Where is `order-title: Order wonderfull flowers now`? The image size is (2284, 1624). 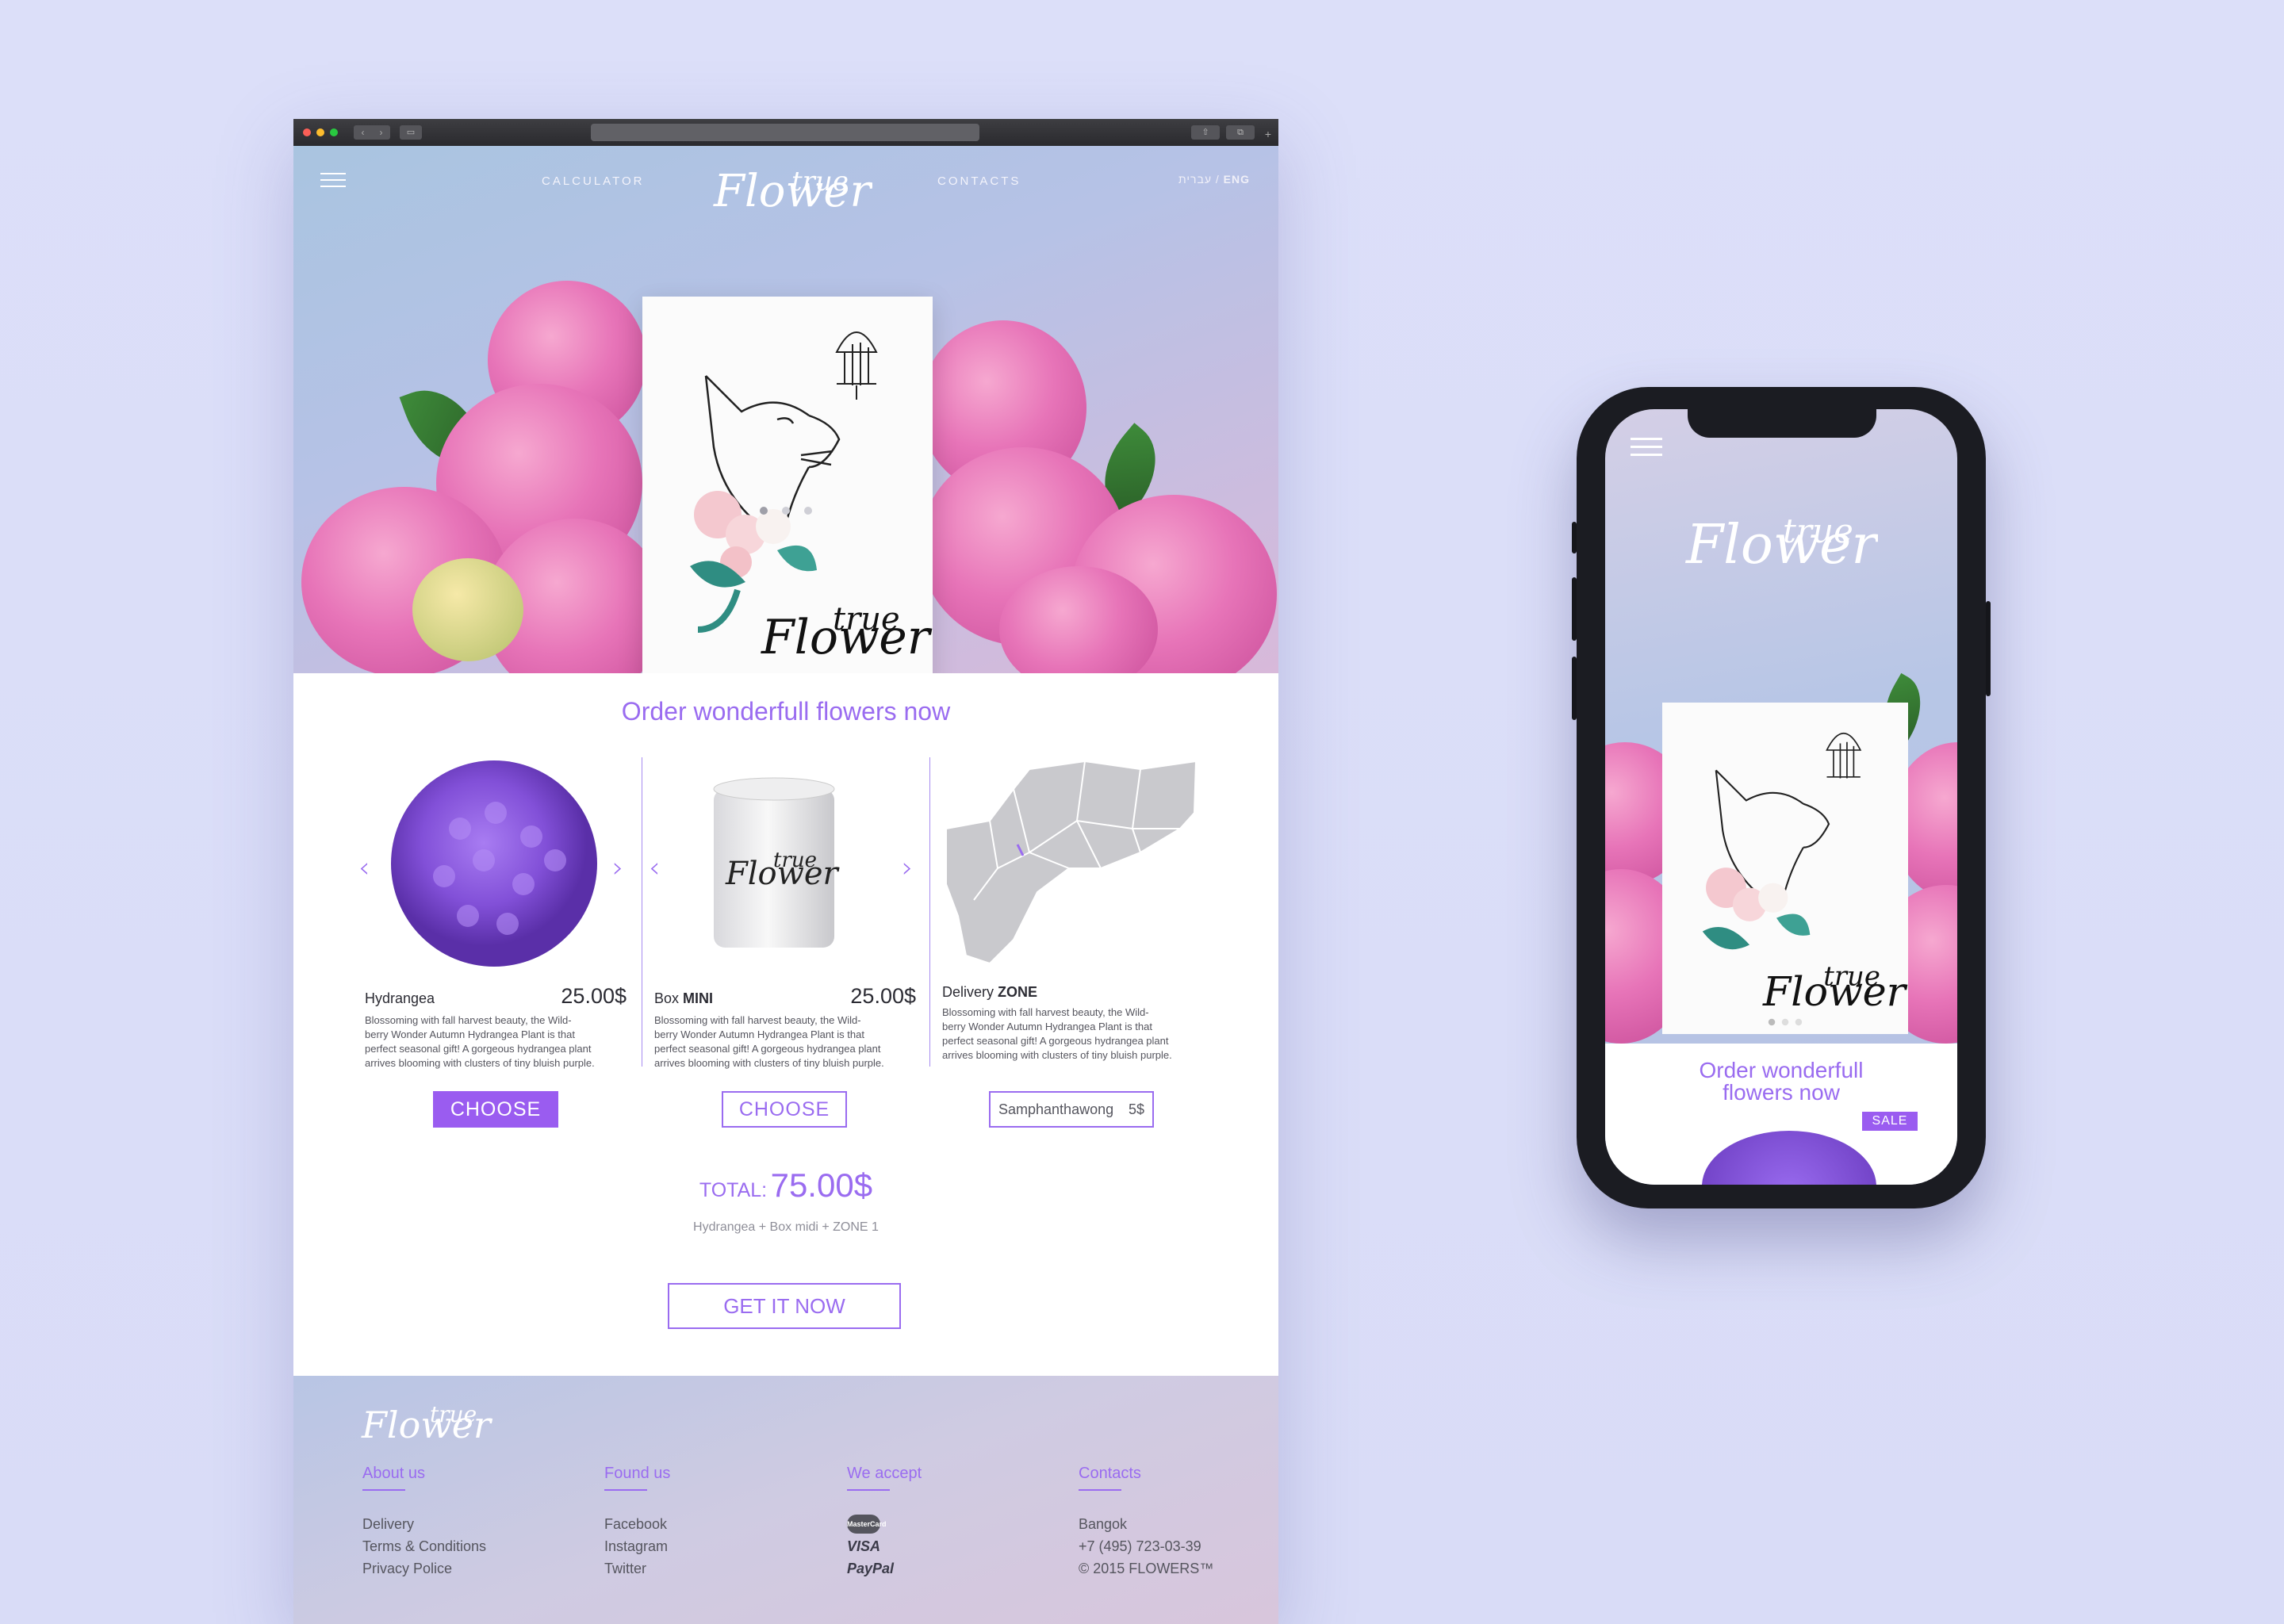 order-title: Order wonderfull flowers now is located at coordinates (786, 711).